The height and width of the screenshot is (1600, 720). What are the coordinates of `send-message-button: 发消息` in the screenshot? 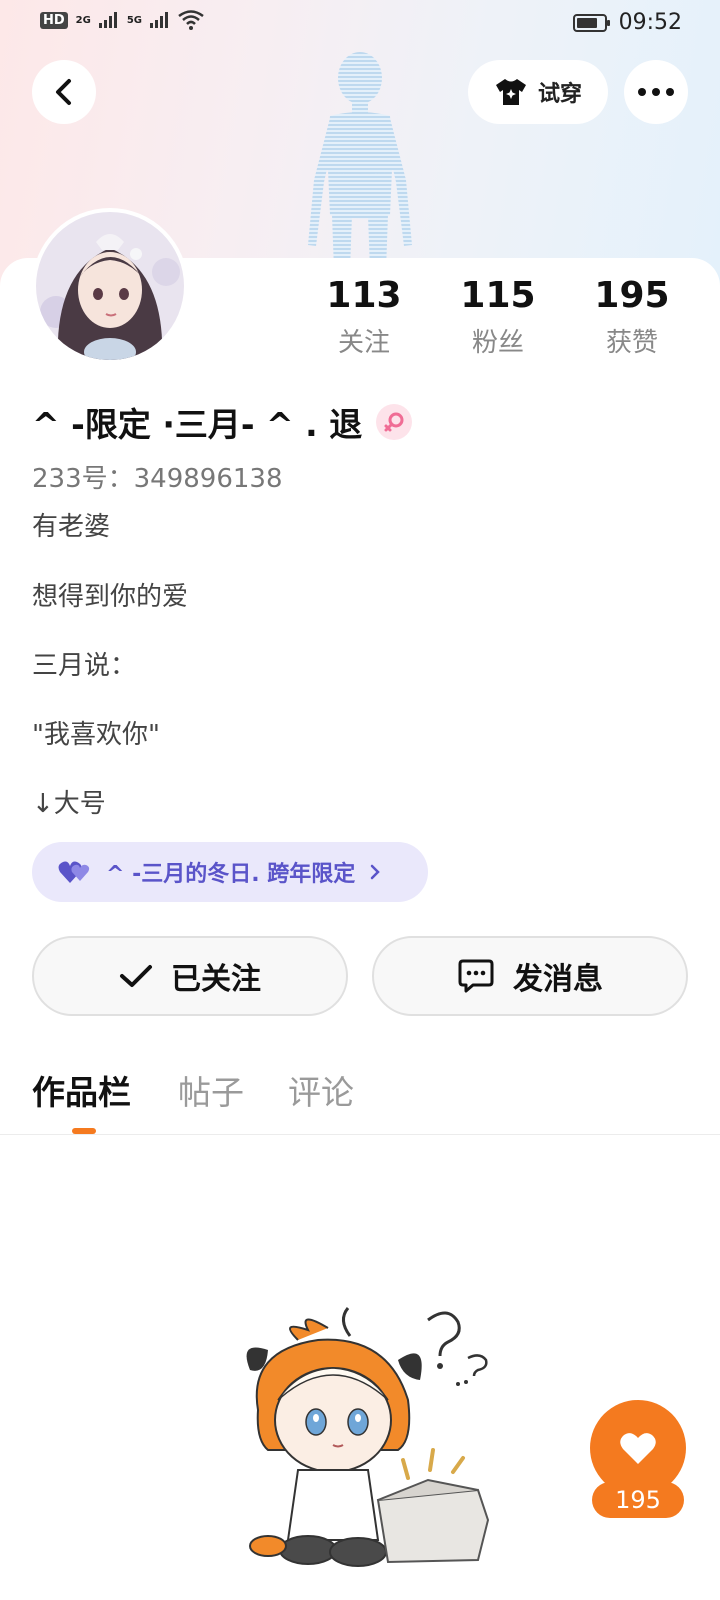 It's located at (530, 976).